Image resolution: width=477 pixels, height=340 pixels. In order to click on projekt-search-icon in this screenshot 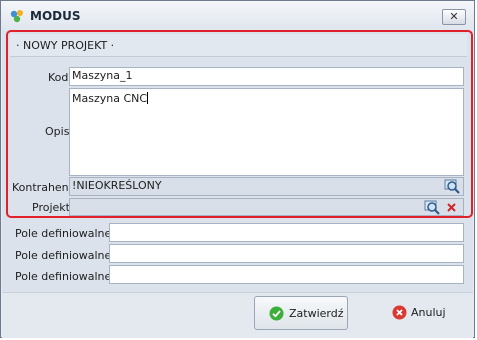, I will do `click(432, 207)`.